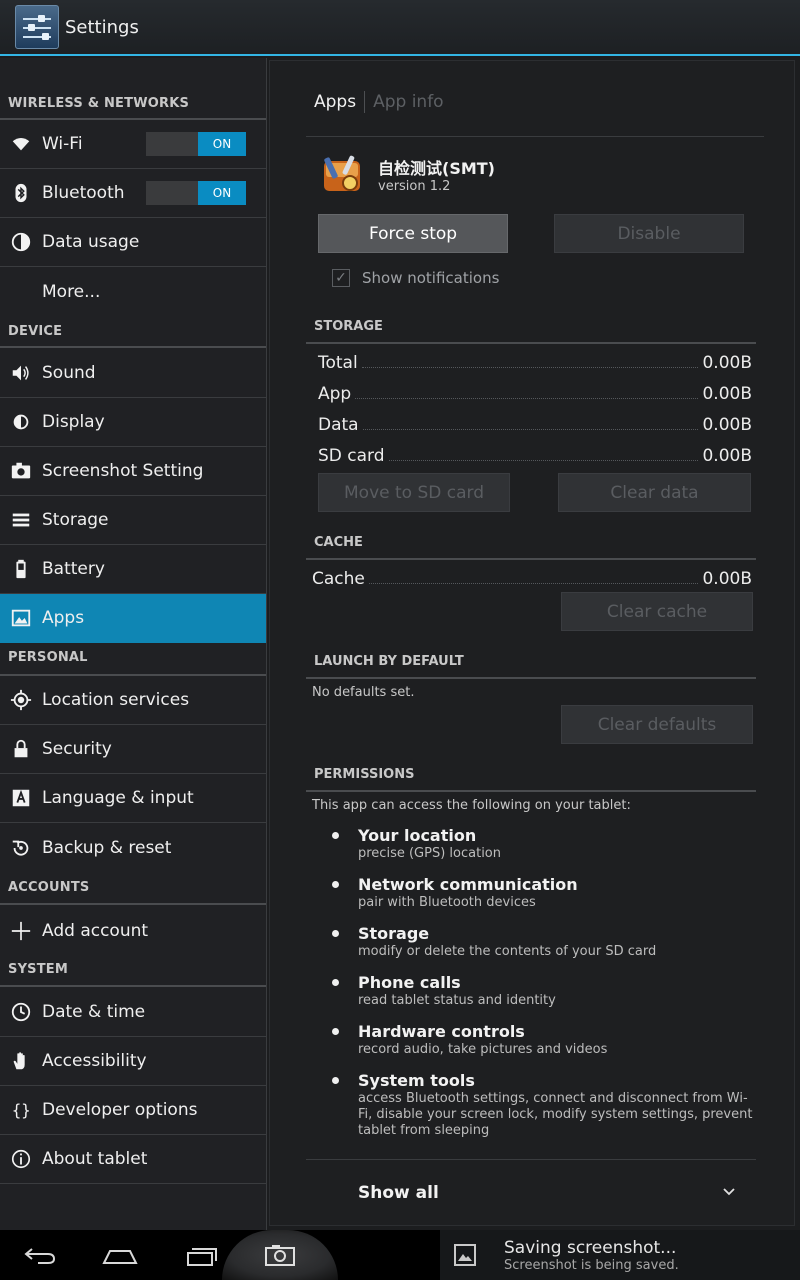 The height and width of the screenshot is (1280, 800). What do you see at coordinates (338, 579) in the screenshot?
I see `row-label: Cache` at bounding box center [338, 579].